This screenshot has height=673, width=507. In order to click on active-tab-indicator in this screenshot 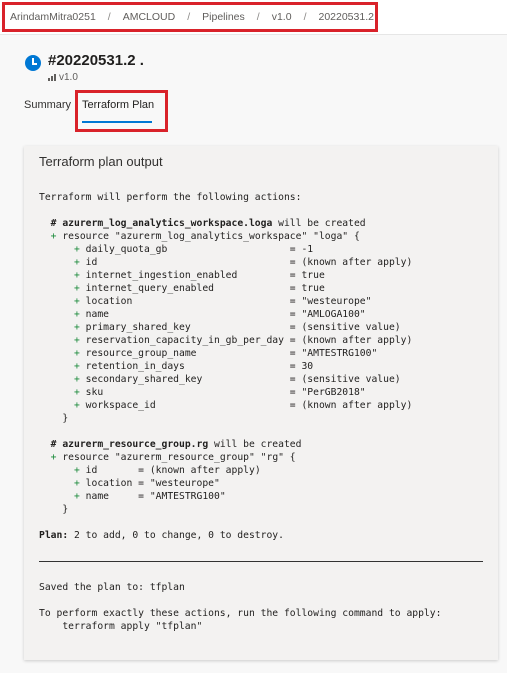, I will do `click(117, 122)`.